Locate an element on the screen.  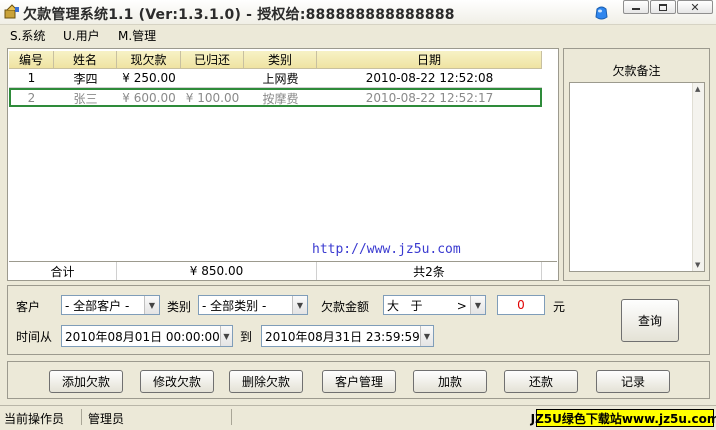
operator-label: 当前操作员 is located at coordinates (34, 419).